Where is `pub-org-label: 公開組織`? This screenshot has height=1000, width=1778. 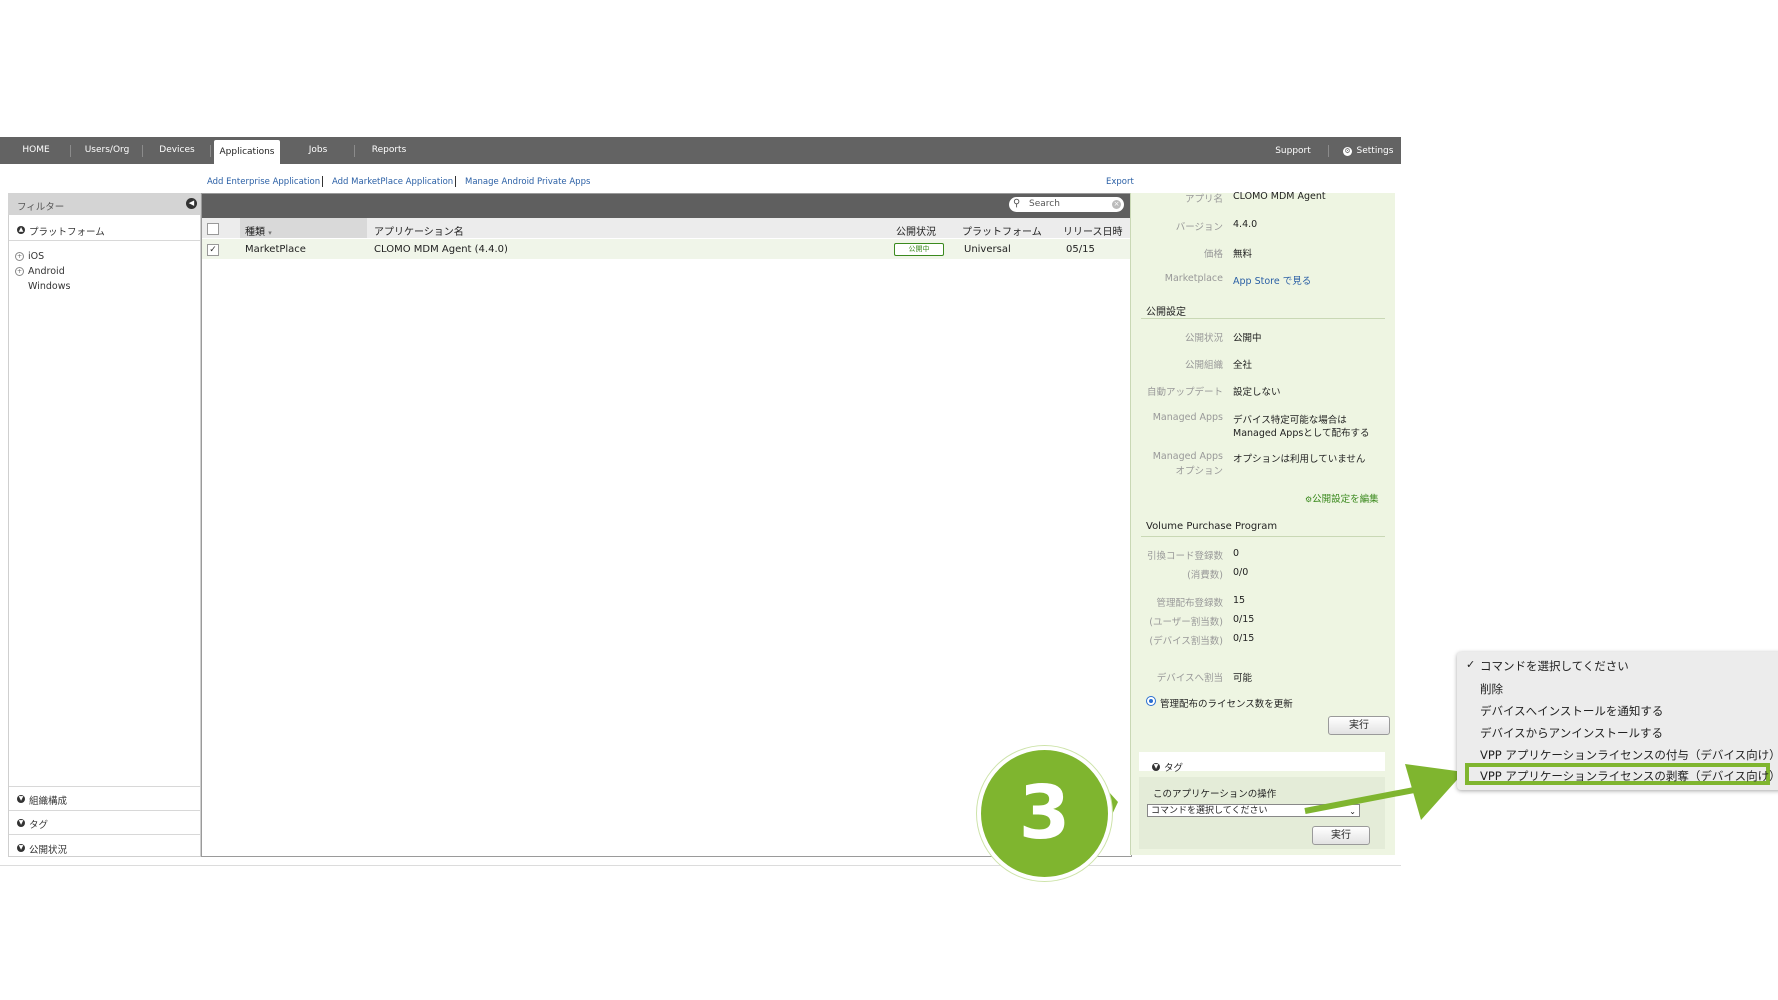
pub-org-label: 公開組織 is located at coordinates (1203, 365).